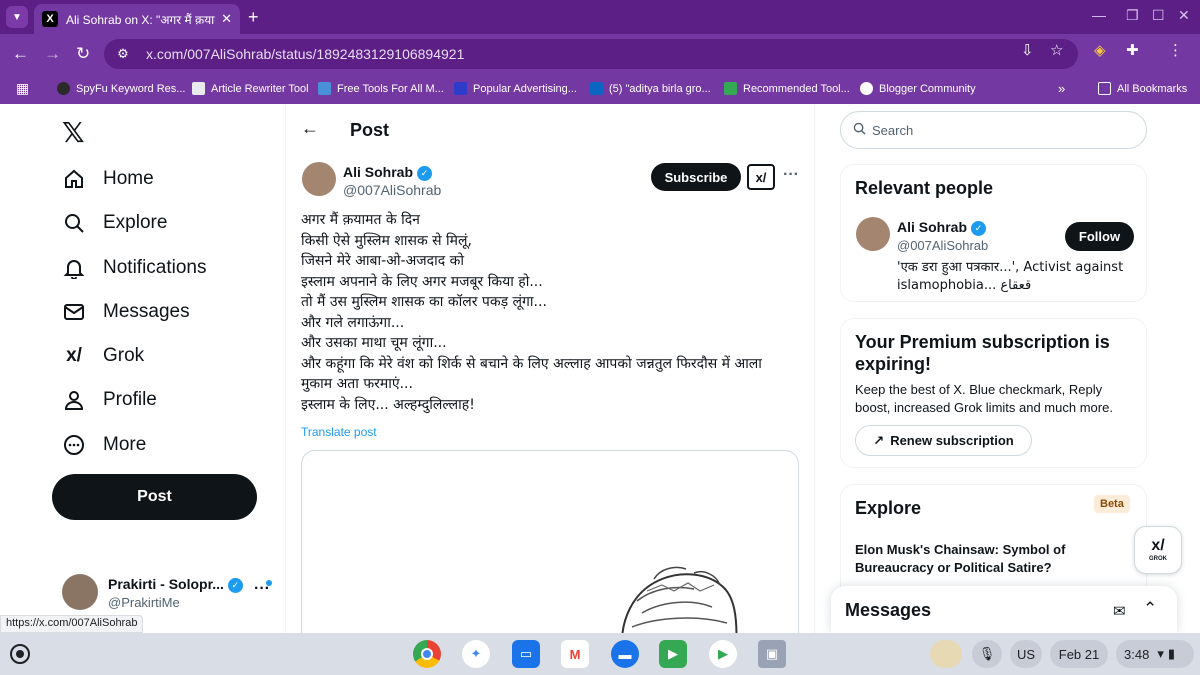 This screenshot has height=675, width=1200. Describe the element at coordinates (386, 240) in the screenshot. I see `post-line: किसी ऐसे मुस्लिम शासक से मिलूं,` at that location.